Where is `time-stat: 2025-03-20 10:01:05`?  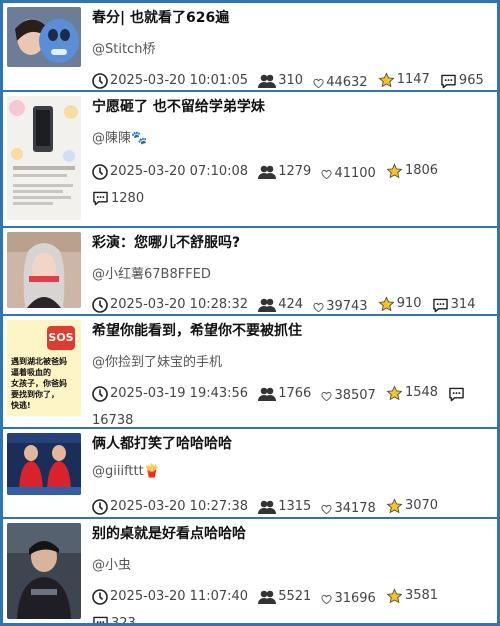 time-stat: 2025-03-20 10:01:05 is located at coordinates (170, 80).